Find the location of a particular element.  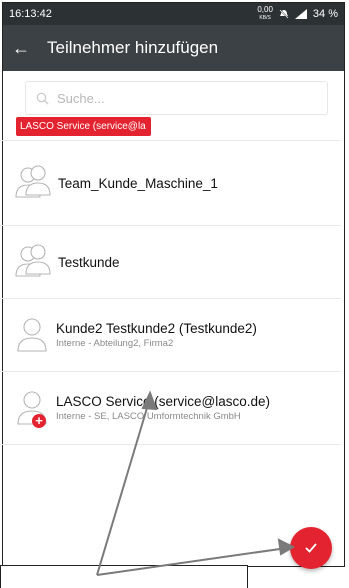

list-divider is located at coordinates (170, 444).